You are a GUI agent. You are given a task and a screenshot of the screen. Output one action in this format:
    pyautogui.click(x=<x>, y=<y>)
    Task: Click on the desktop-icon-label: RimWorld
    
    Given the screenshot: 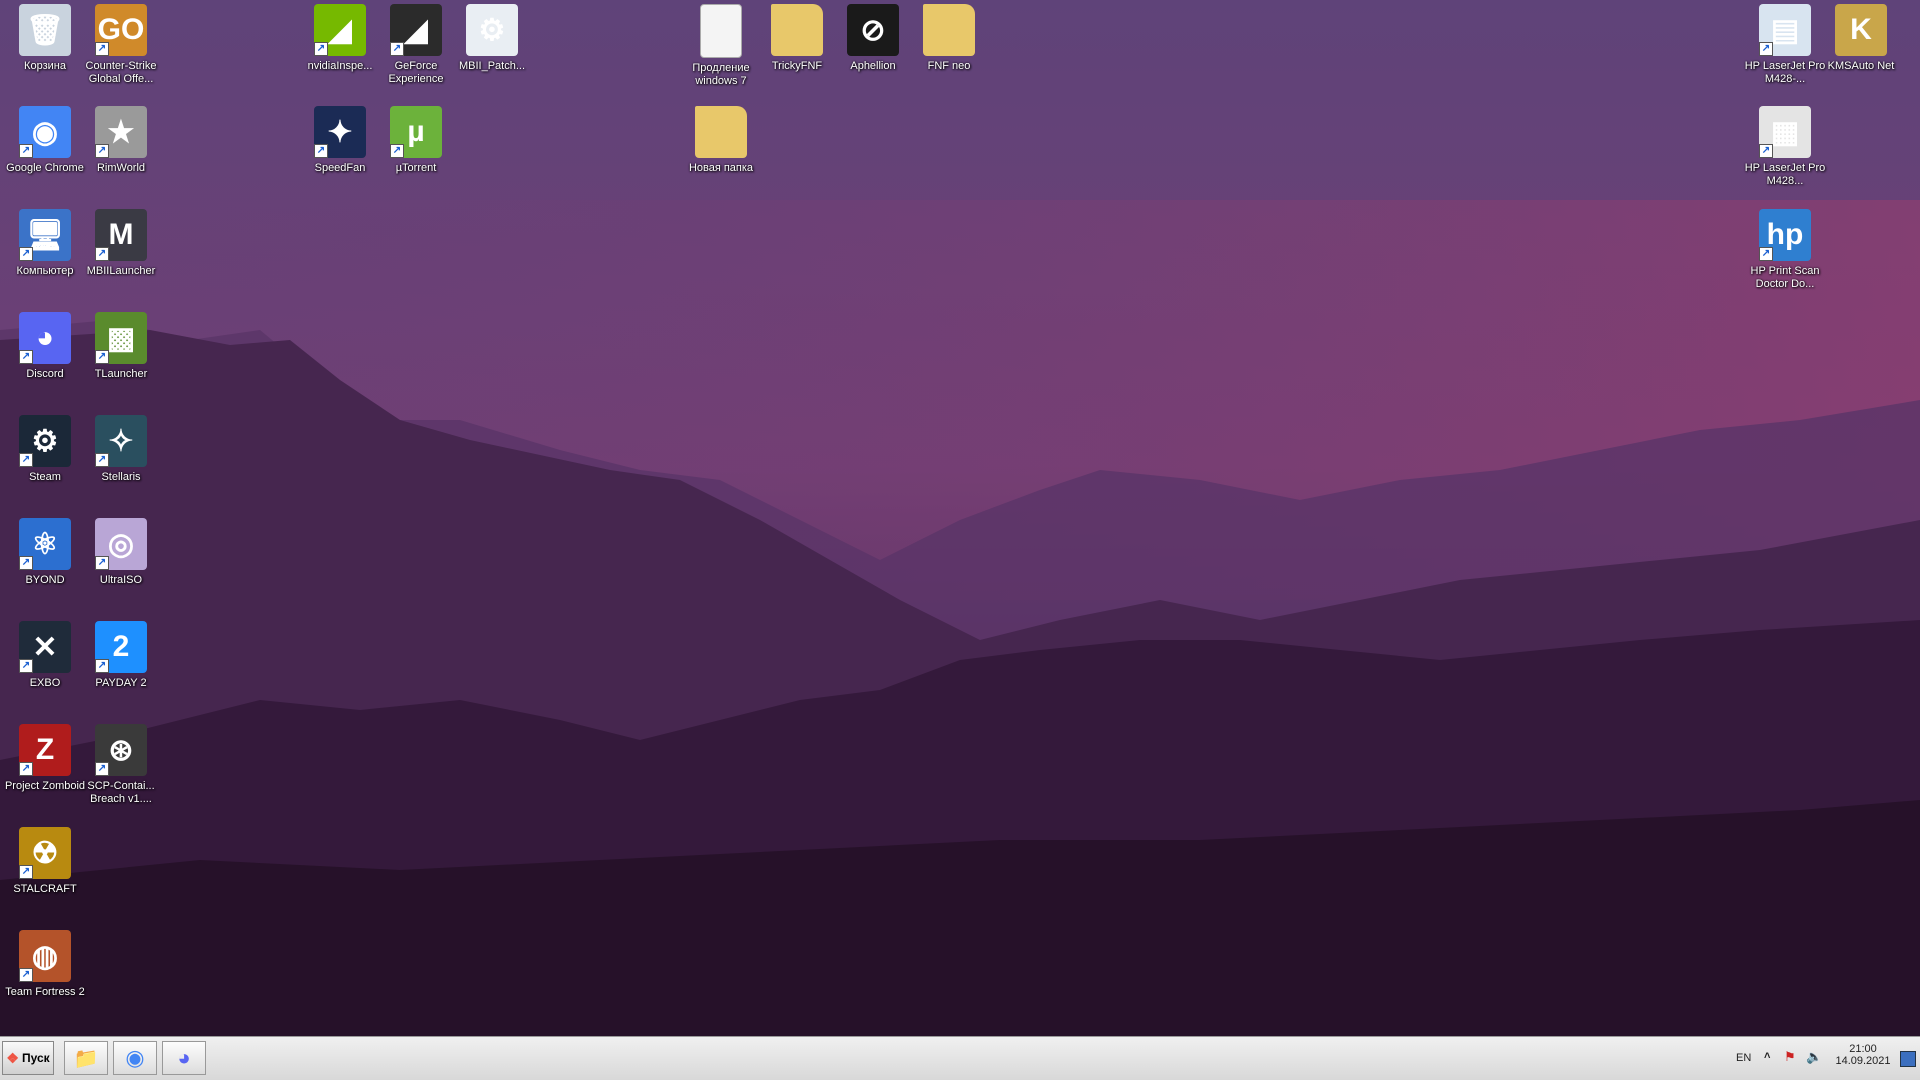 What is the action you would take?
    pyautogui.click(x=121, y=168)
    